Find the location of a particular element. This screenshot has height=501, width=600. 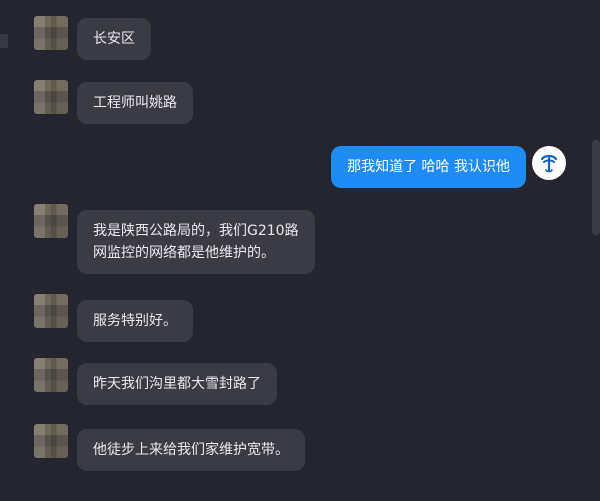

message-bubble-incoming: 他徒步上来给我们家维护宽带。 is located at coordinates (191, 450).